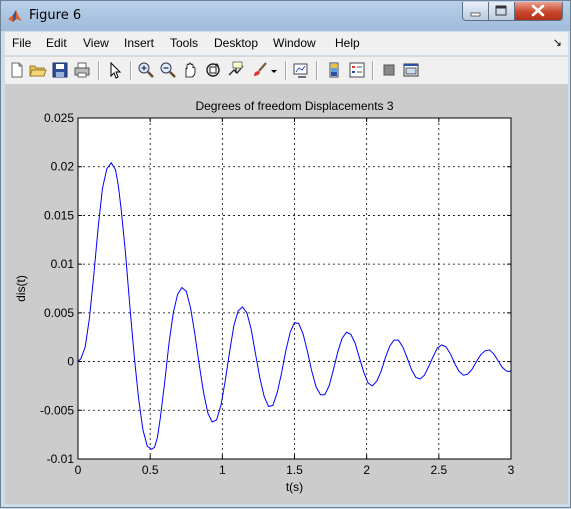 The height and width of the screenshot is (509, 571). I want to click on colorbar-icon, so click(334, 70).